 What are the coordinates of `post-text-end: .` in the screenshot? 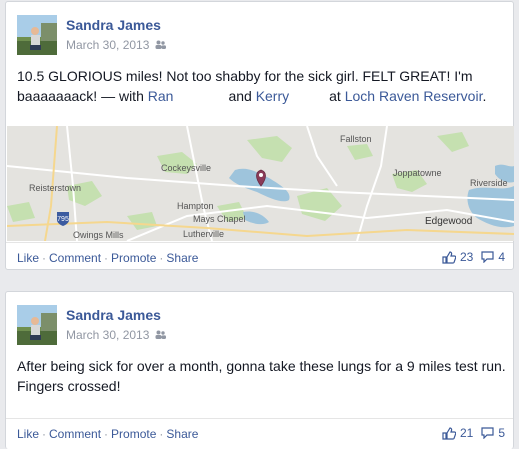 It's located at (484, 96).